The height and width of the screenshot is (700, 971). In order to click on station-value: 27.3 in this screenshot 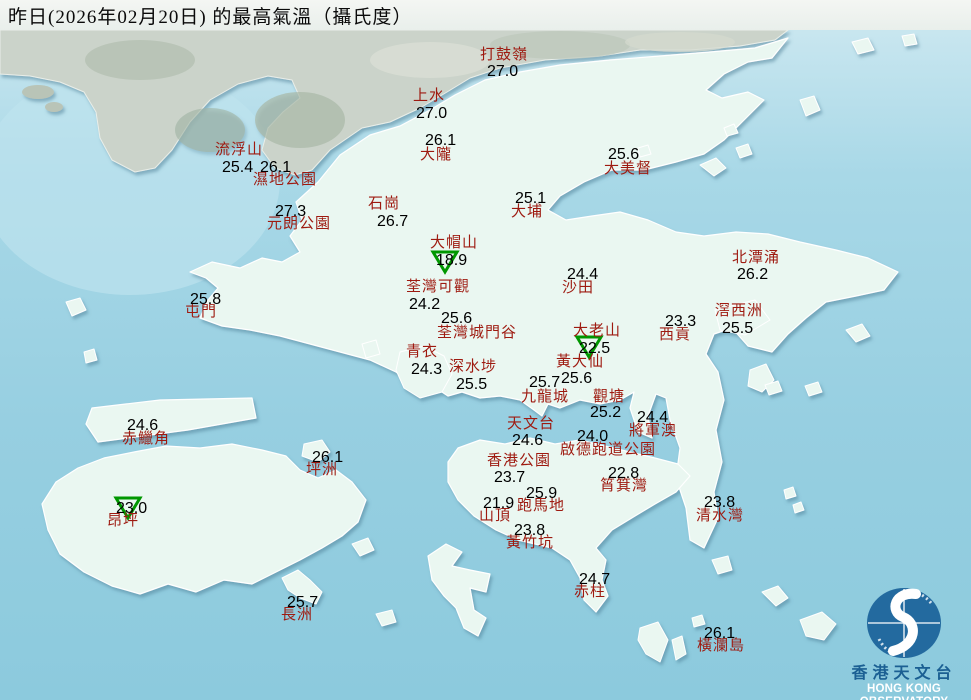, I will do `click(291, 211)`.